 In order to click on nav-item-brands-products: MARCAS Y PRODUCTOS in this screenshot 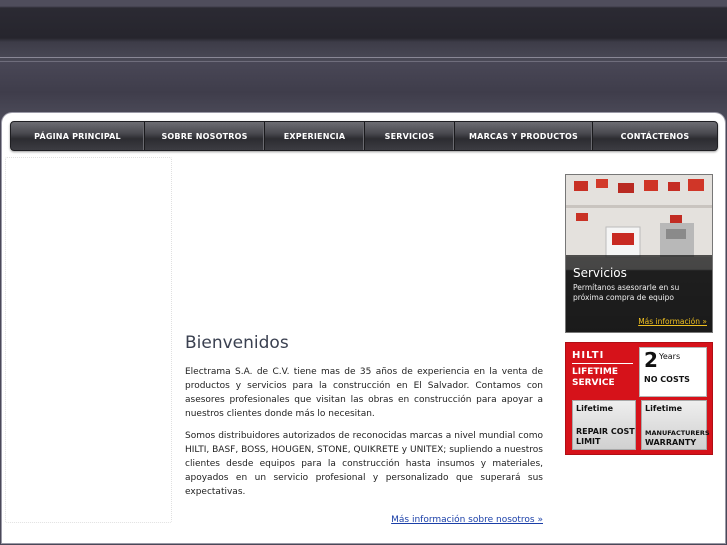, I will do `click(524, 136)`.